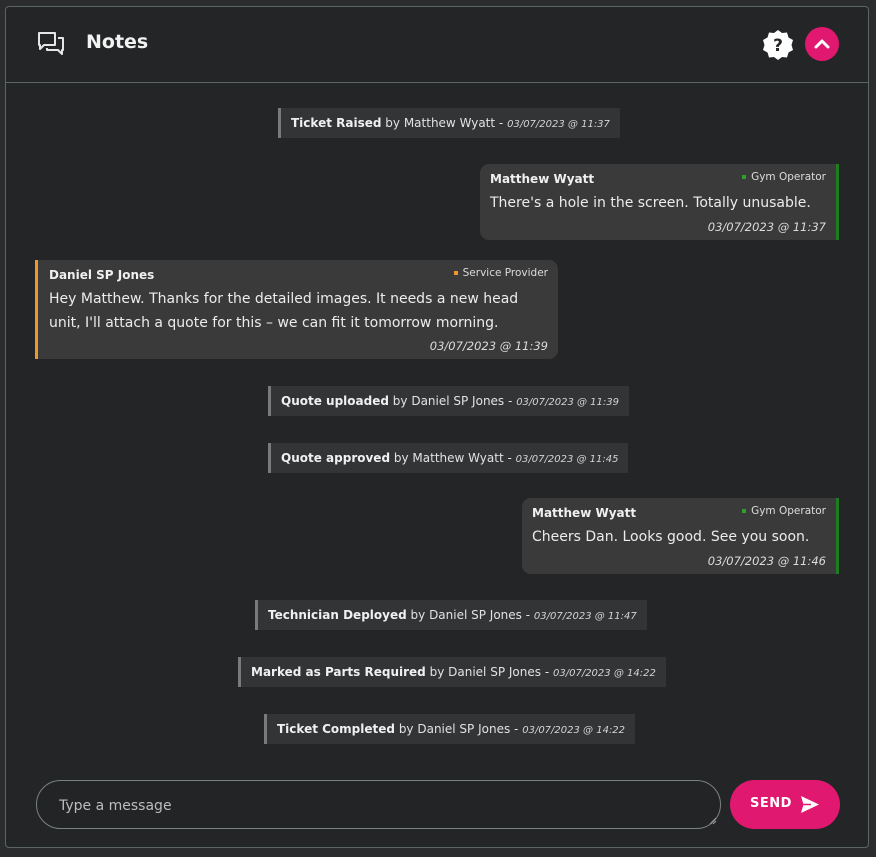 The height and width of the screenshot is (857, 876). Describe the element at coordinates (488, 346) in the screenshot. I see `message-time: 03/07/2023 @ 11:39` at that location.